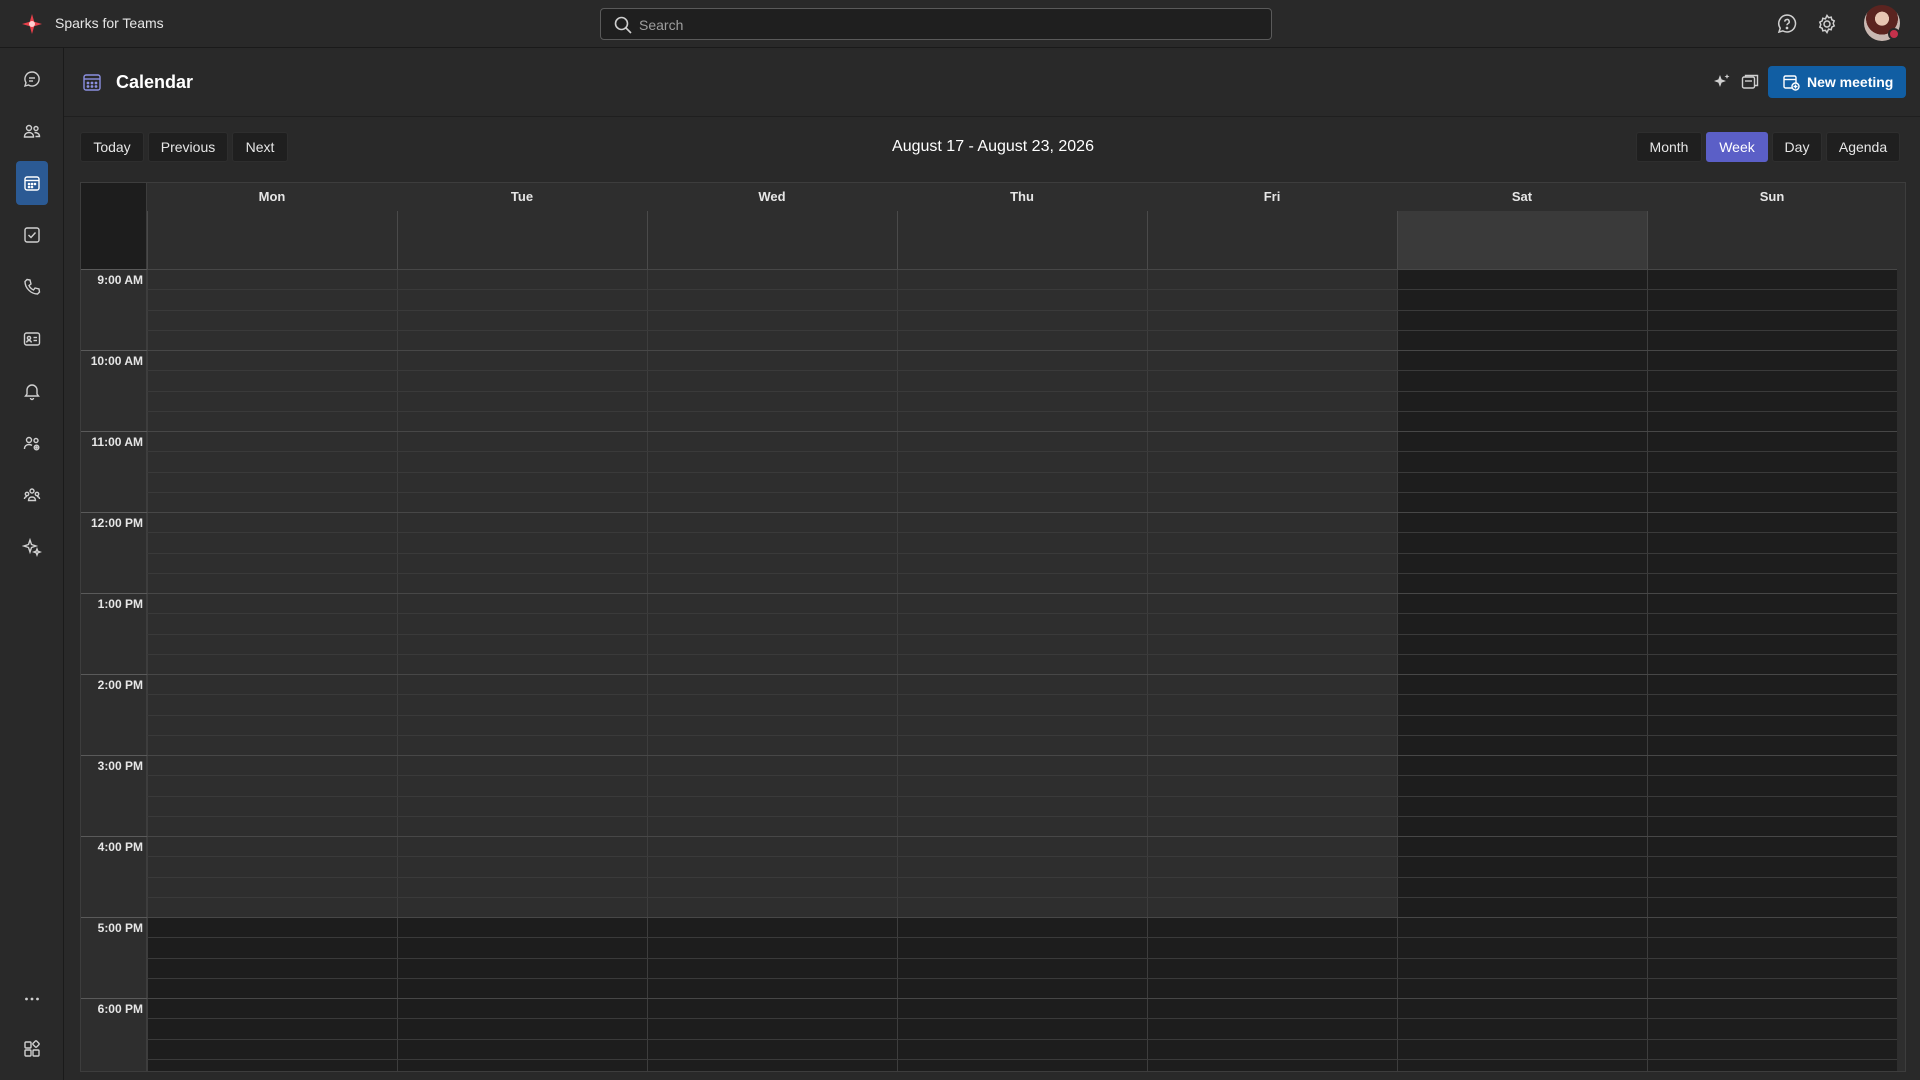 Image resolution: width=1920 pixels, height=1080 pixels. I want to click on day-column-sun, so click(1772, 670).